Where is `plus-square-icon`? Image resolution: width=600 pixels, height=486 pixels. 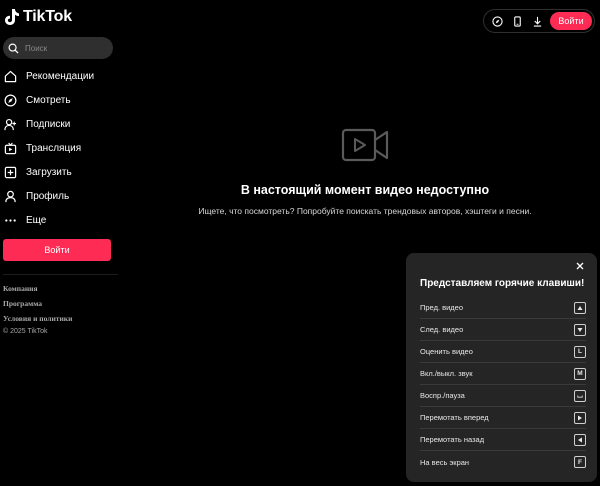
plus-square-icon is located at coordinates (10, 172).